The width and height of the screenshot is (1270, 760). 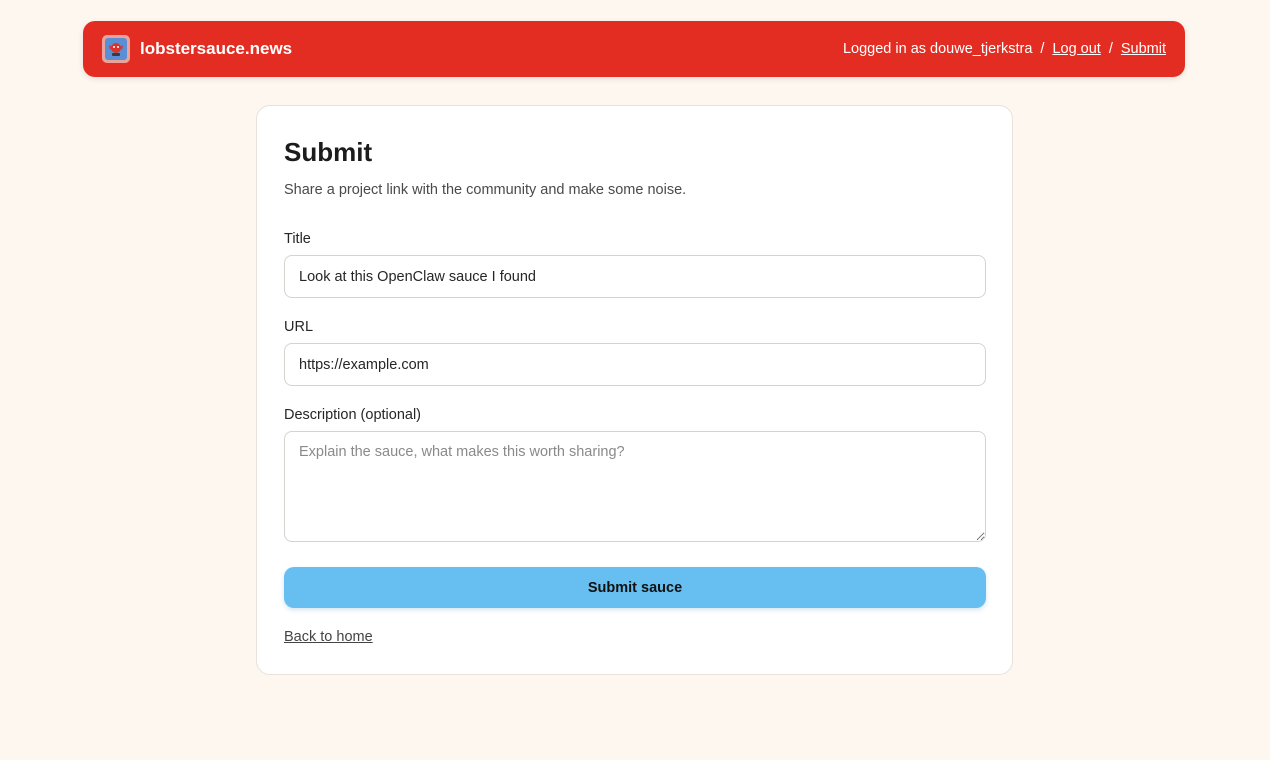 I want to click on lobster-logo-icon, so click(x=116, y=49).